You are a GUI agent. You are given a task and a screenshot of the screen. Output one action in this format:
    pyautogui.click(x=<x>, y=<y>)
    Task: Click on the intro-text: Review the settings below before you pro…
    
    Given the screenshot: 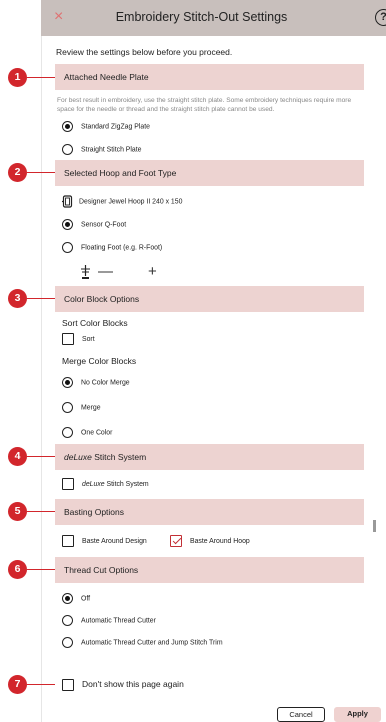 What is the action you would take?
    pyautogui.click(x=144, y=52)
    